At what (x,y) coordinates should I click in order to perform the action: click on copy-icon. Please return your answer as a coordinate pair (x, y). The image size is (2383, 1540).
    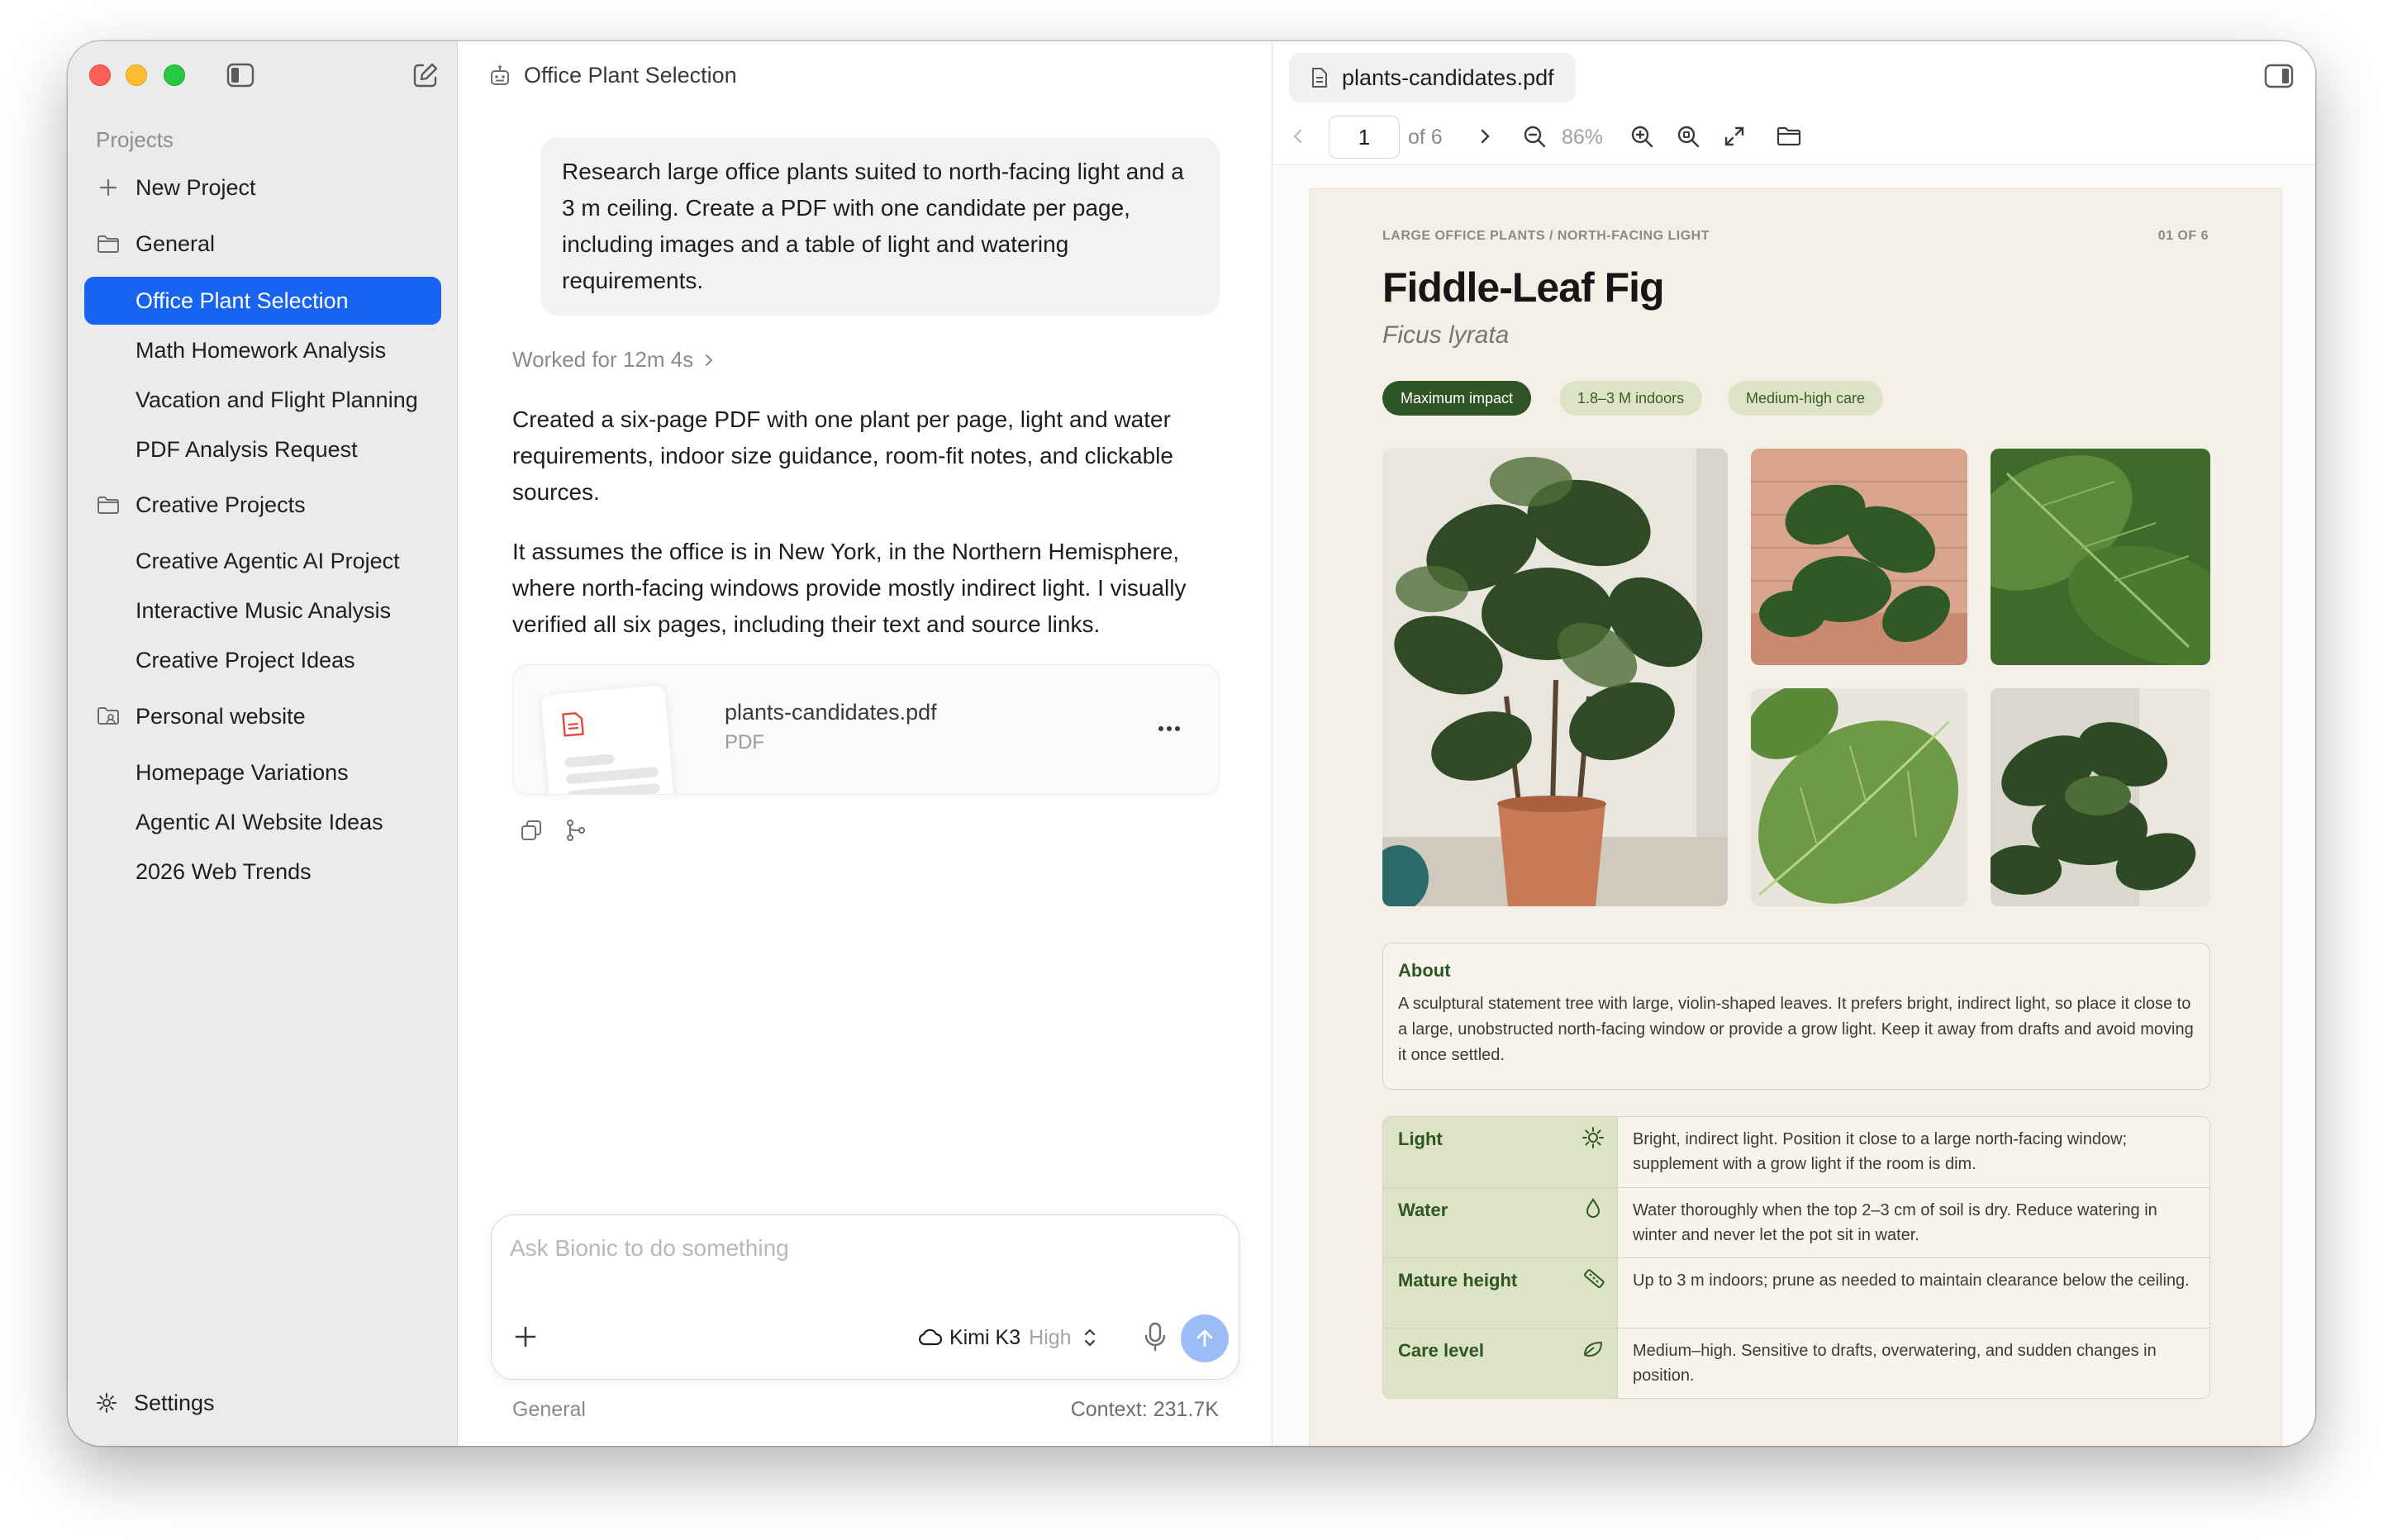
    Looking at the image, I should click on (531, 830).